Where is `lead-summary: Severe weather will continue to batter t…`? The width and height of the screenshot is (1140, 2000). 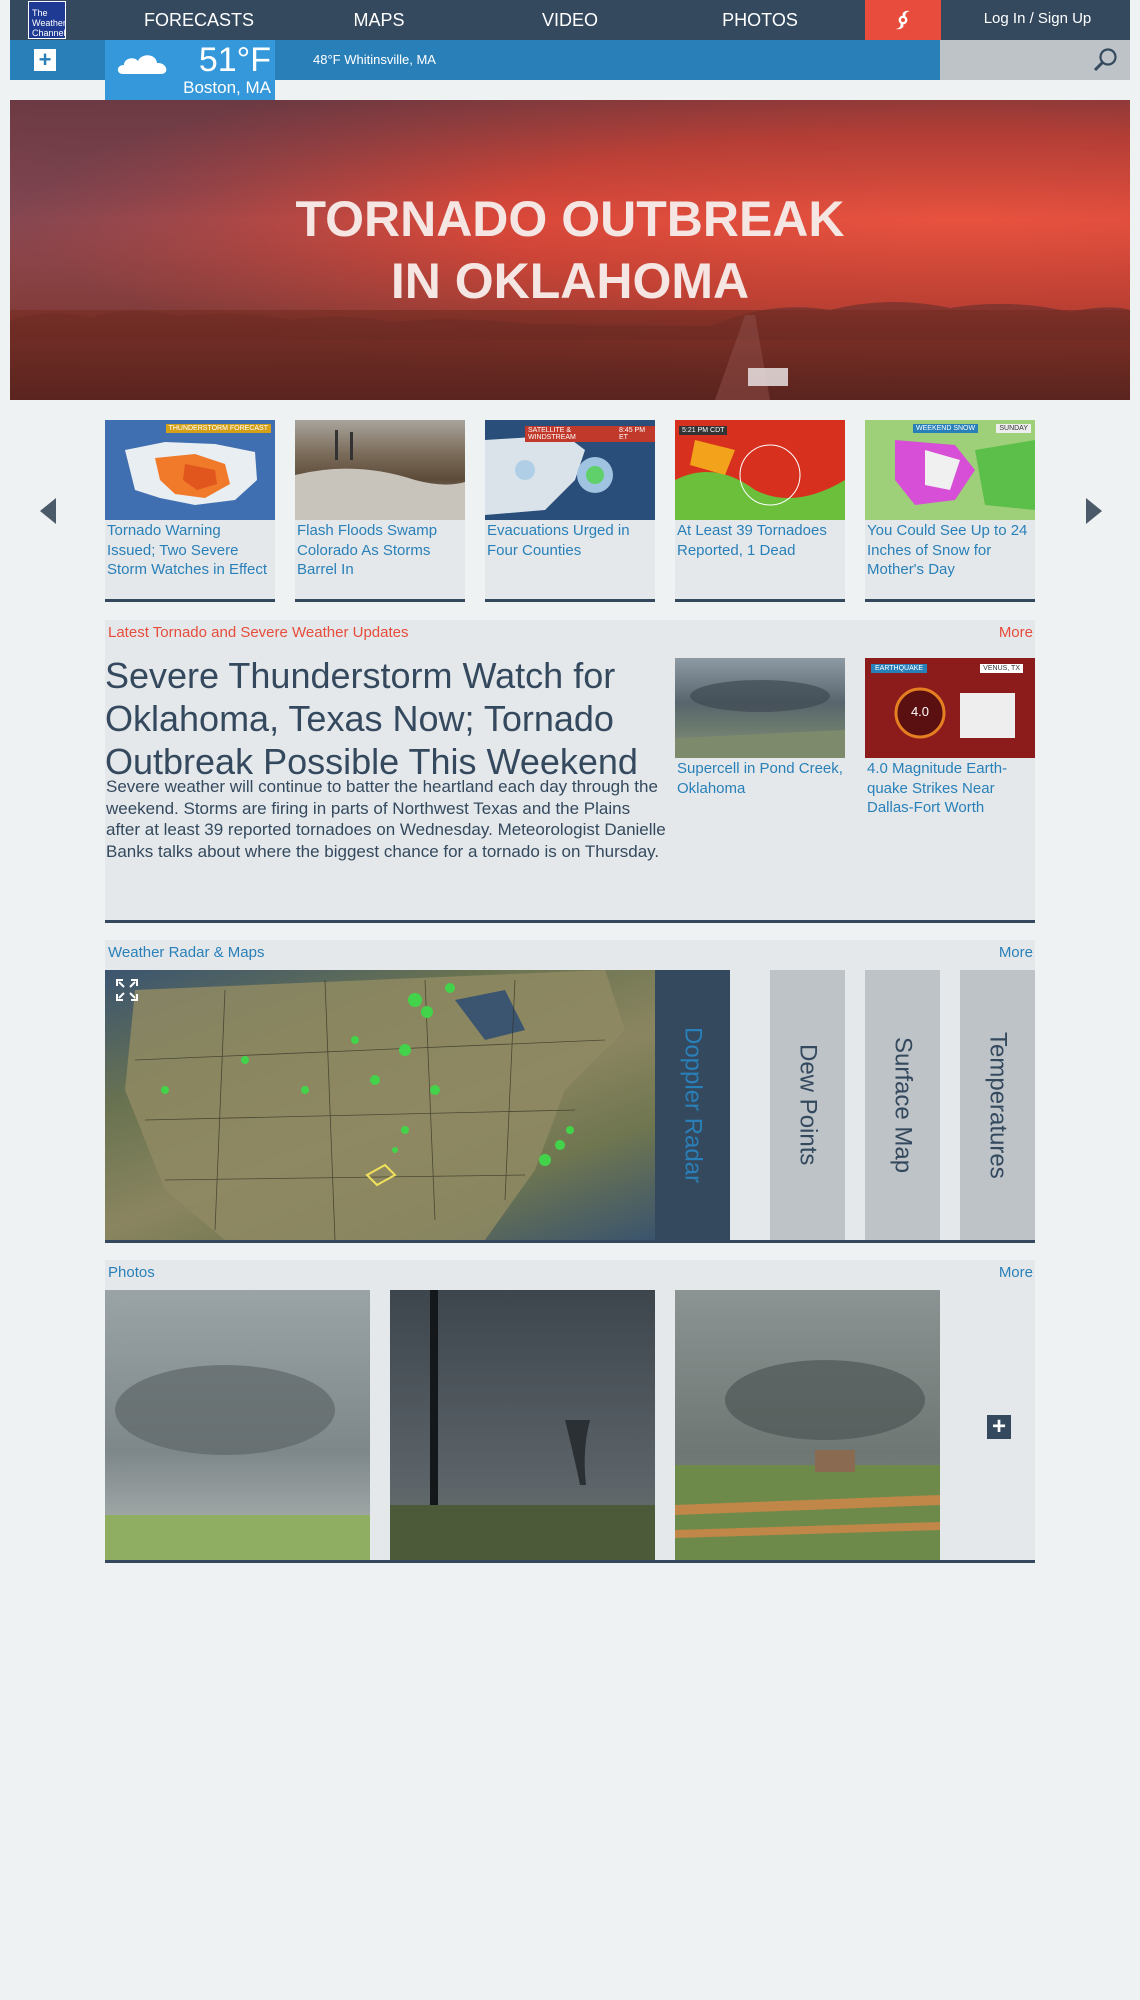 lead-summary: Severe weather will continue to batter t… is located at coordinates (386, 819).